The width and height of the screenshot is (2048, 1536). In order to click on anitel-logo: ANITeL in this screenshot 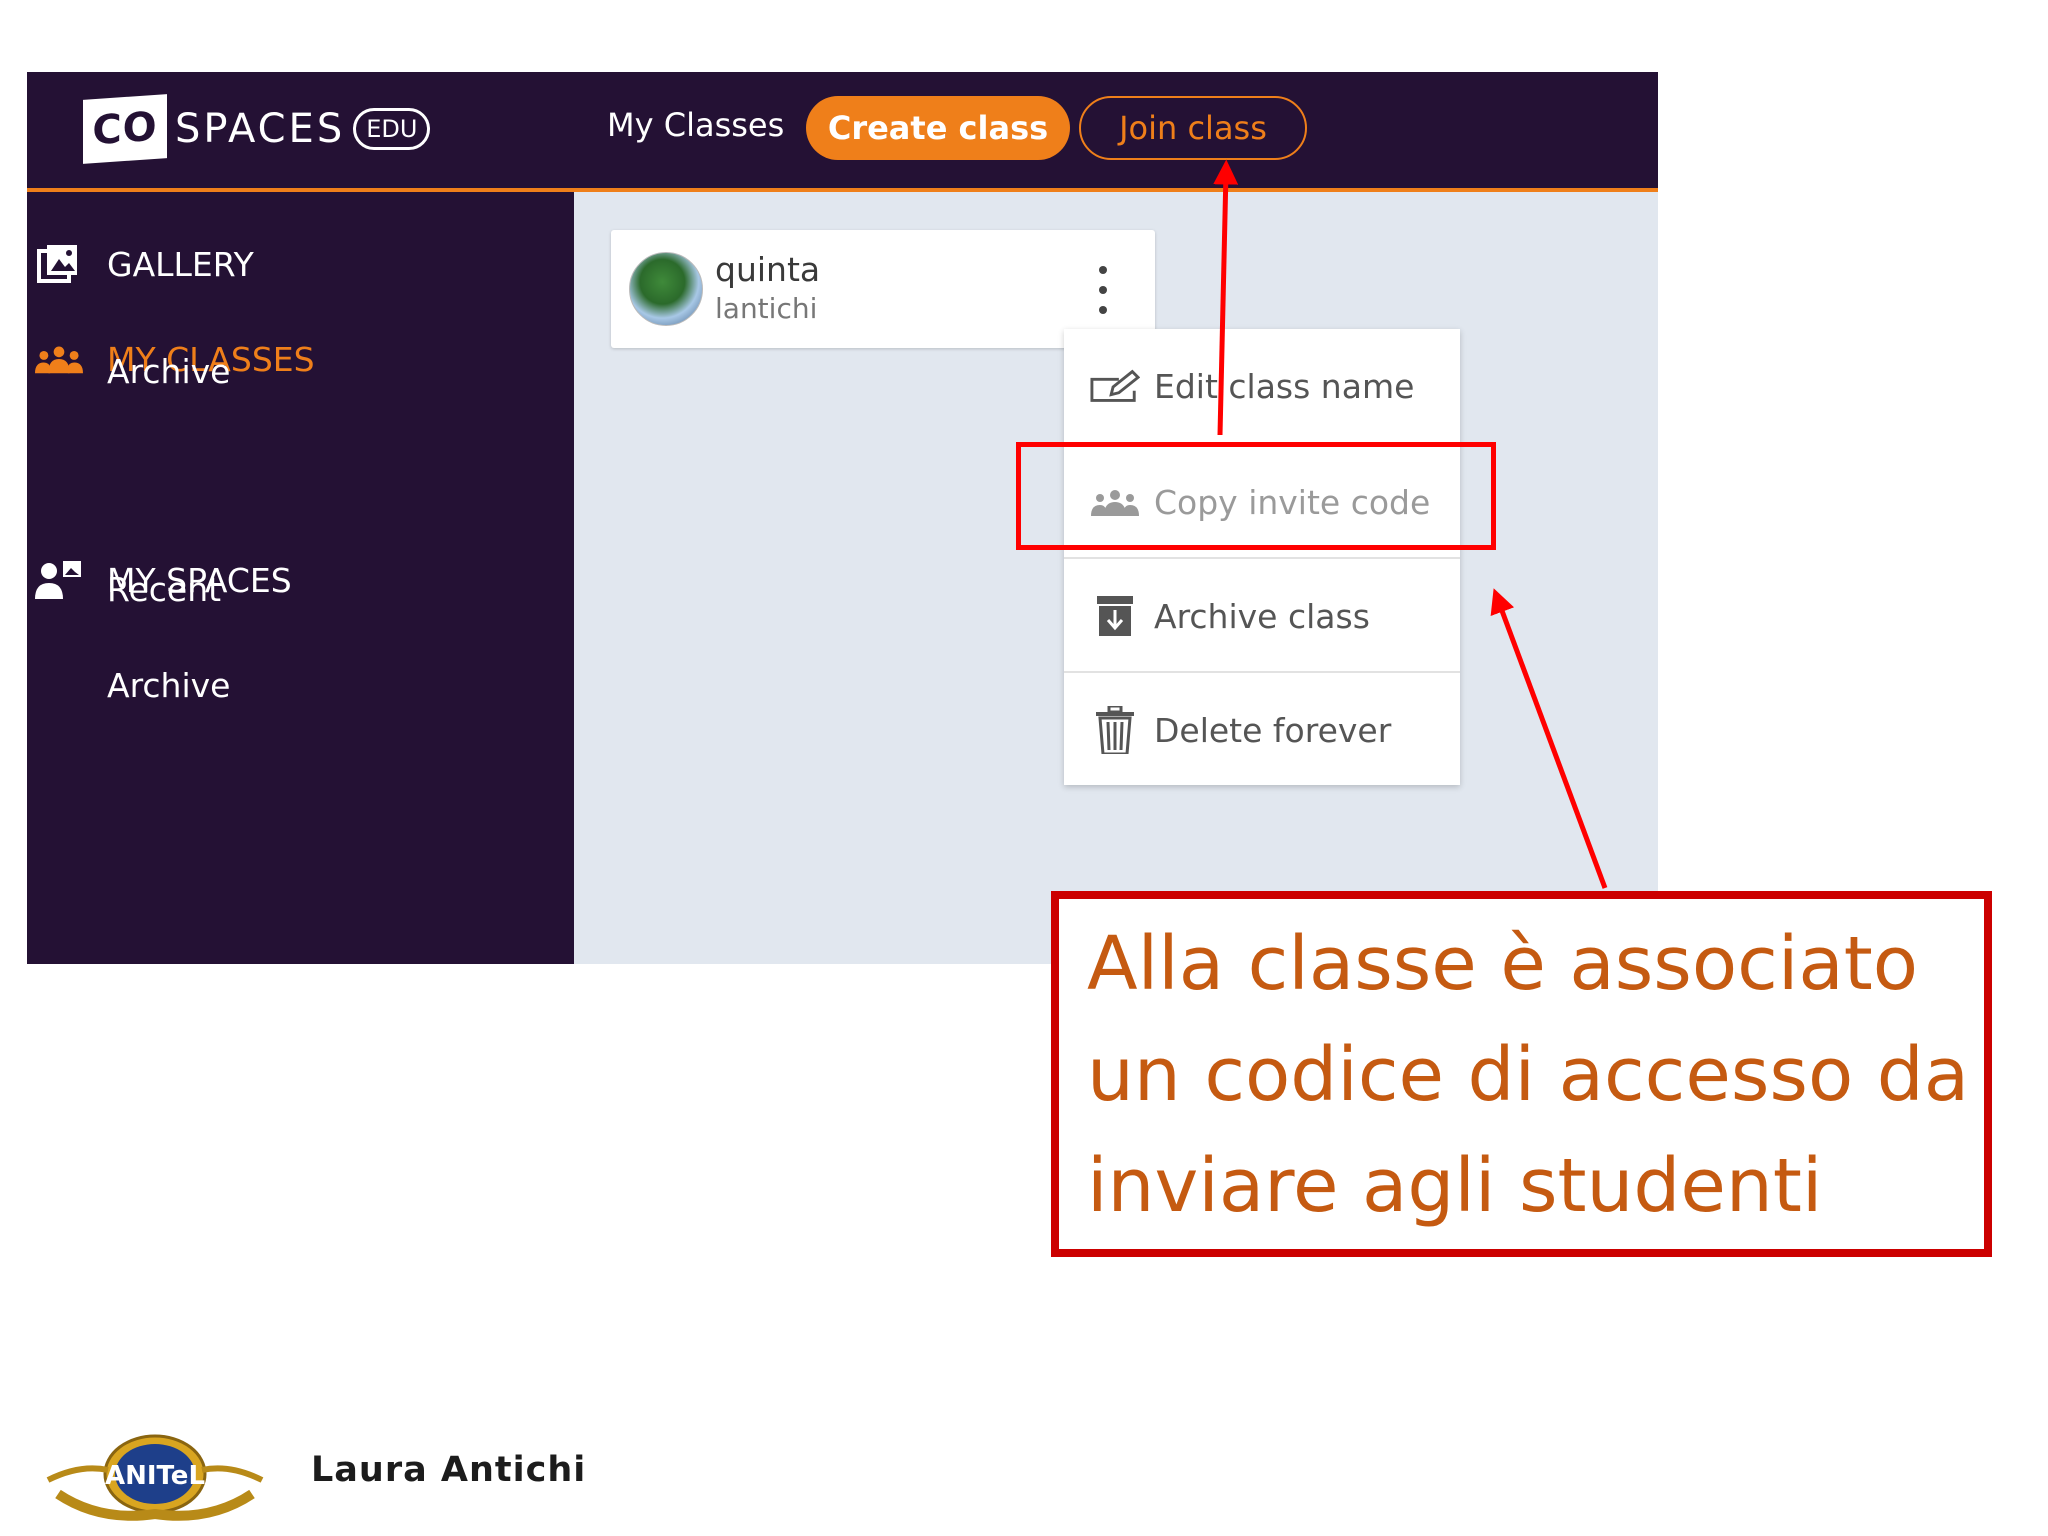, I will do `click(155, 1477)`.